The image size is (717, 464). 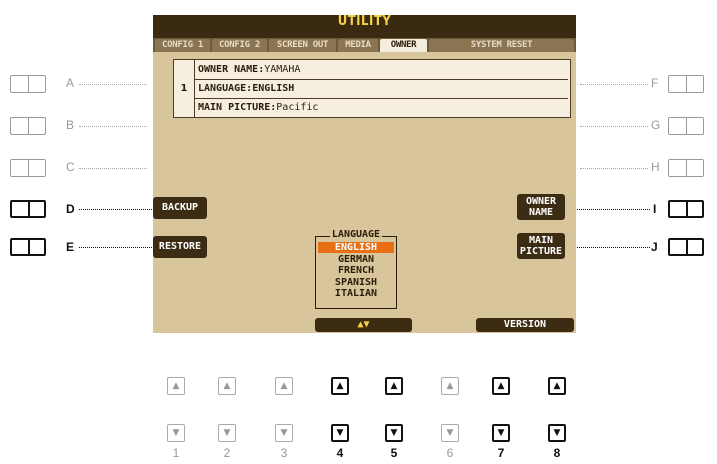 I want to click on main-picture-row: MAIN PICTURE:Pacific, so click(x=381, y=107).